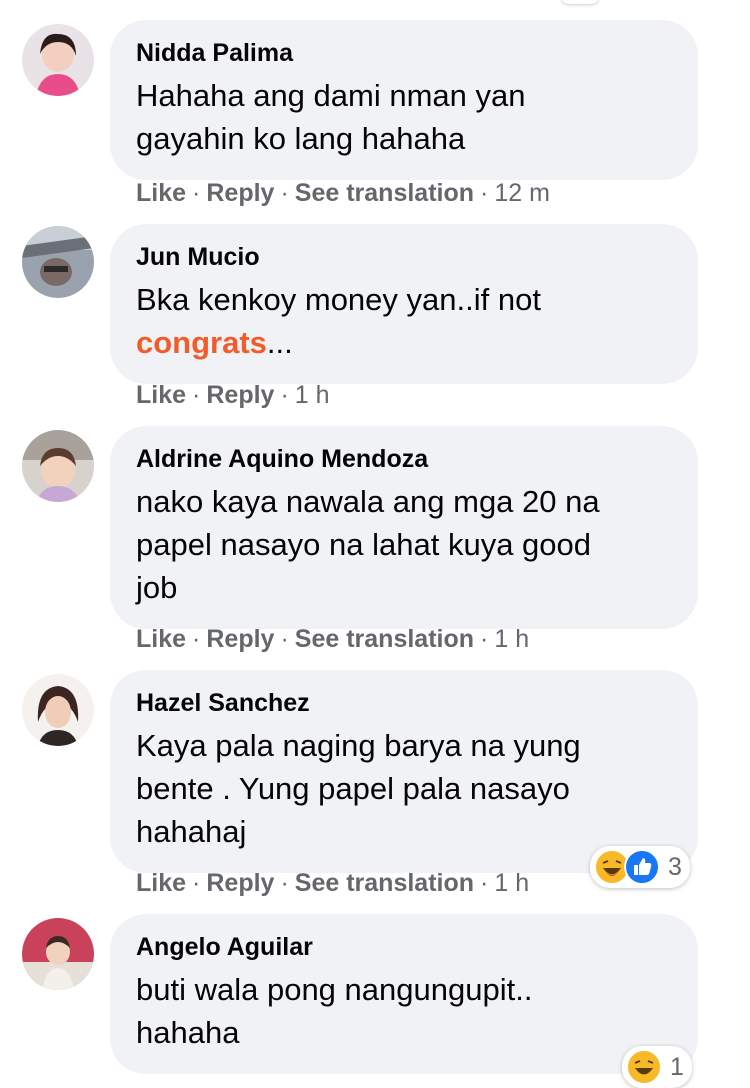  Describe the element at coordinates (522, 193) in the screenshot. I see `timestamp: 12 m` at that location.